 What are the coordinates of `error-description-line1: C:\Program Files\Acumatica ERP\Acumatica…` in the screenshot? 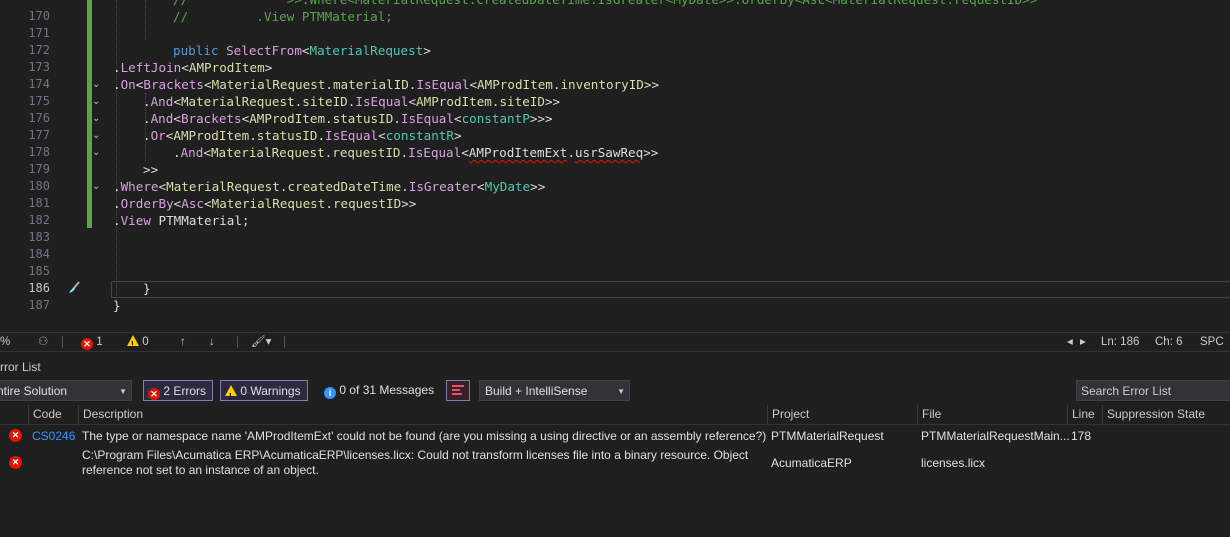 It's located at (415, 455).